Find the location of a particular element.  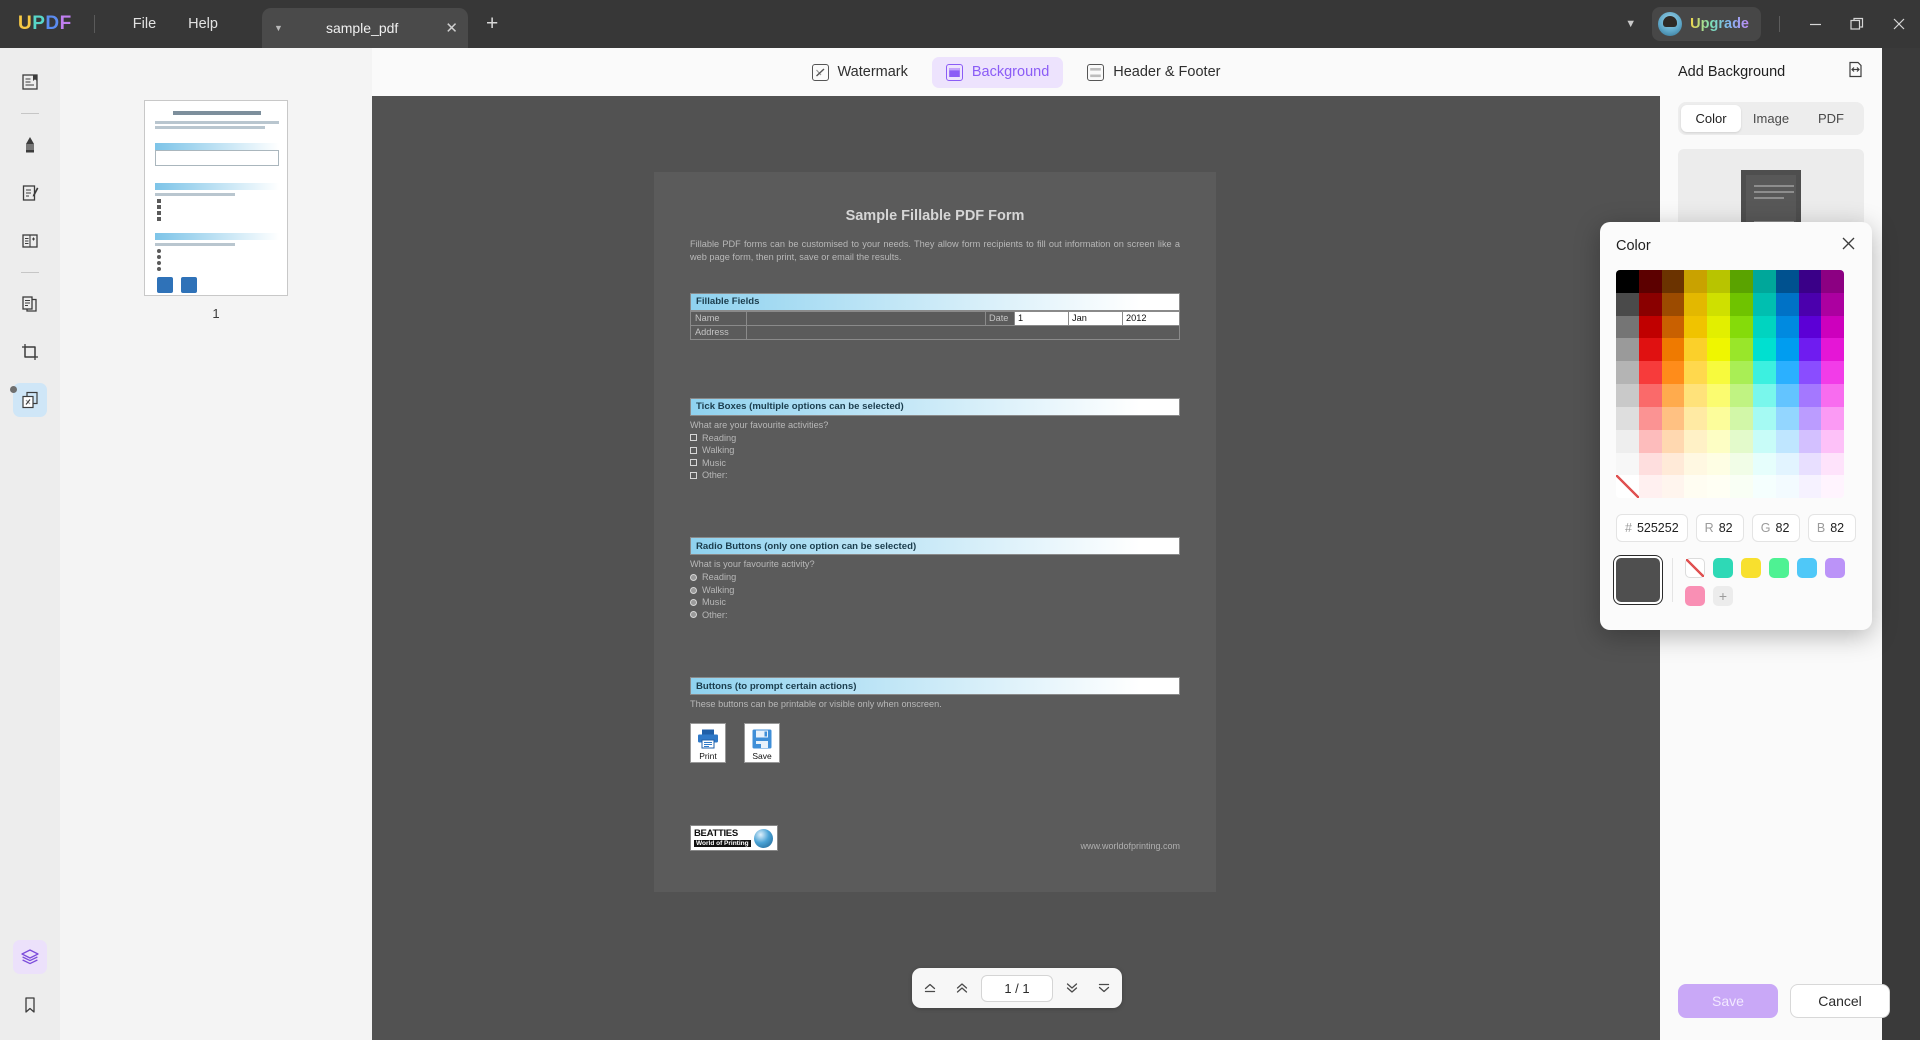

date-year-input: 2012 is located at coordinates (1151, 318).